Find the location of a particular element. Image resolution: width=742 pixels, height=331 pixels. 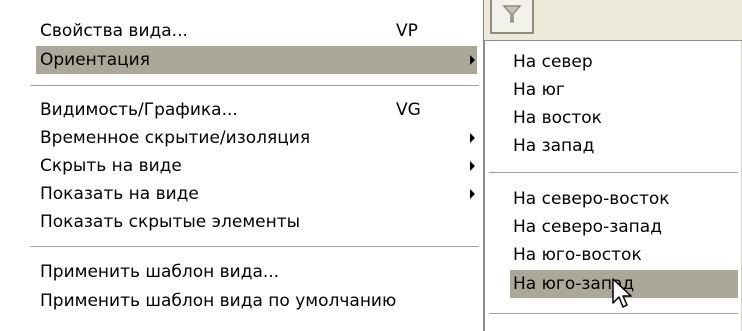

menu-item-label: Ориентация is located at coordinates (95, 60).